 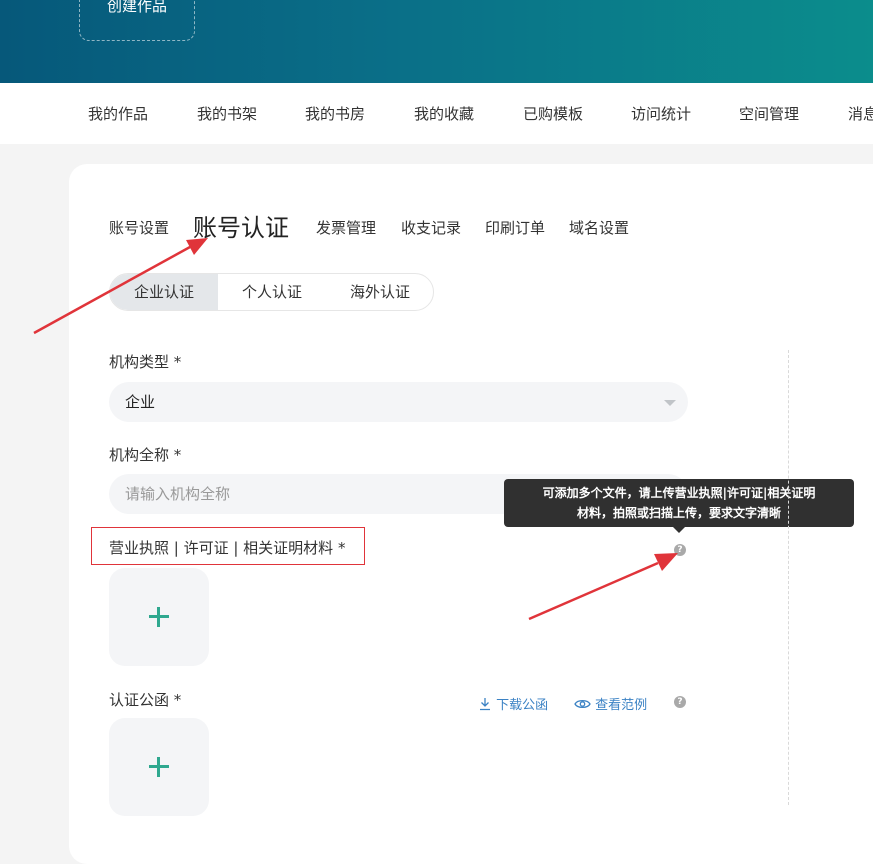 I want to click on download-icon, so click(x=485, y=704).